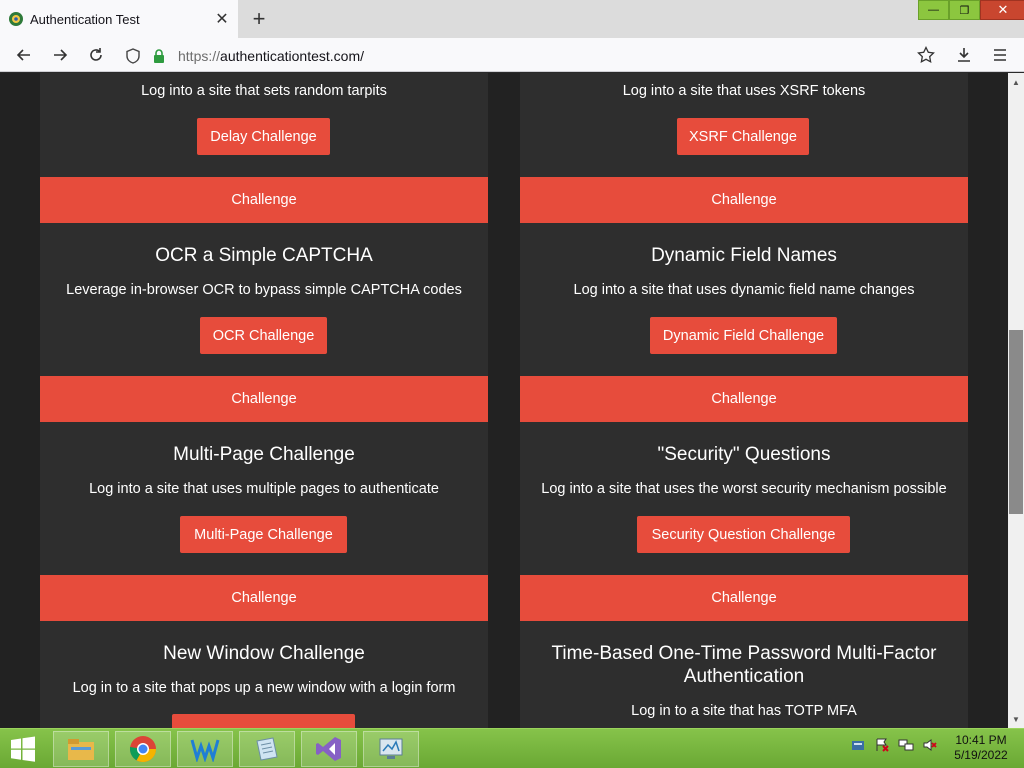  What do you see at coordinates (133, 56) in the screenshot?
I see `shield-icon` at bounding box center [133, 56].